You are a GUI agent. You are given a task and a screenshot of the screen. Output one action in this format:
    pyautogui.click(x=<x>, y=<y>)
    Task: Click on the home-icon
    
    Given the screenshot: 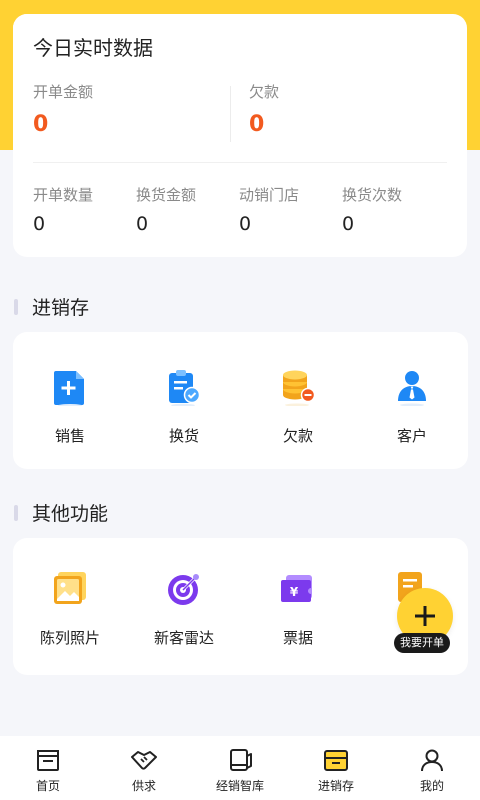 What is the action you would take?
    pyautogui.click(x=48, y=760)
    